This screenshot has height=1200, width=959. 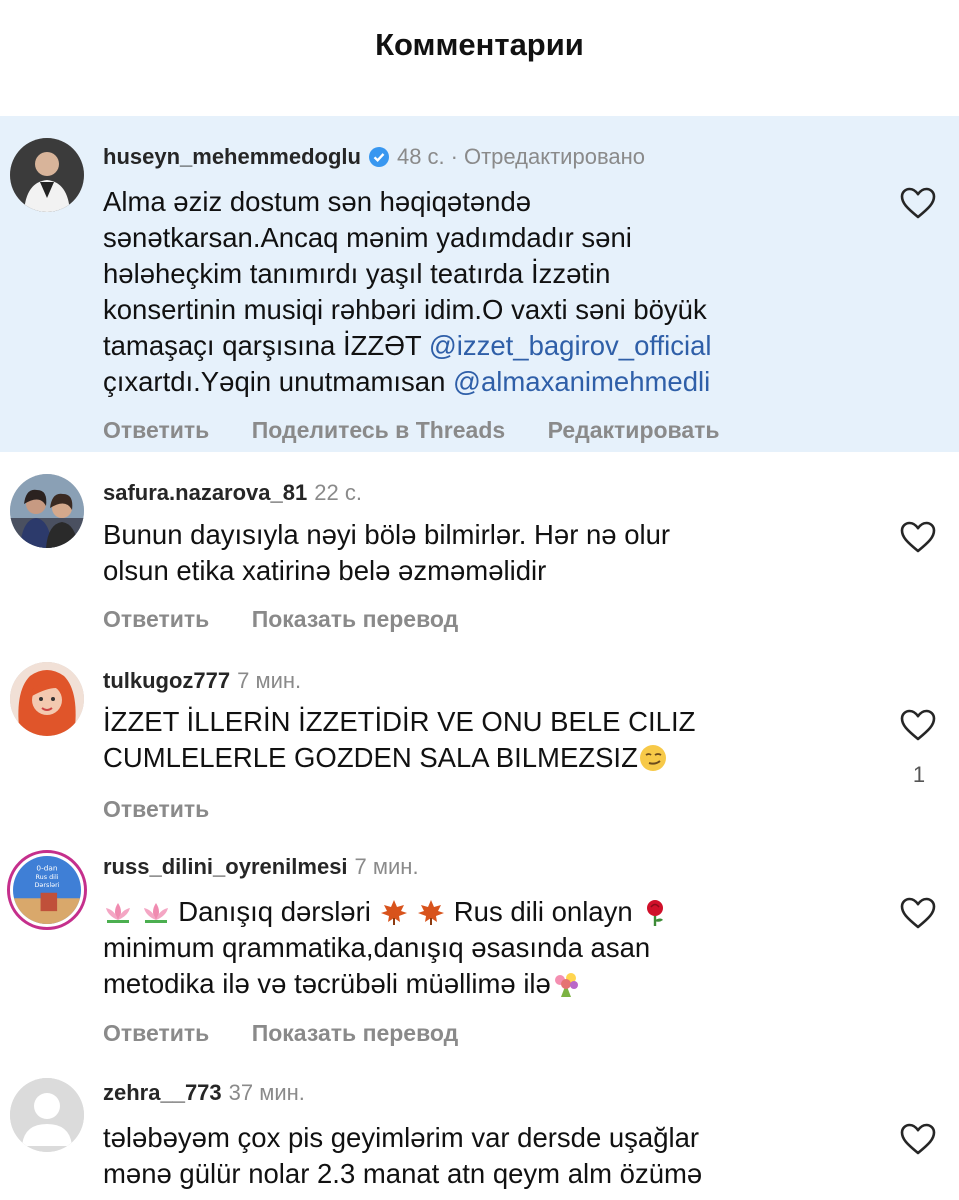 I want to click on comment-line: olsun etika xatirinə belə əzməməlidir, so click(x=325, y=570).